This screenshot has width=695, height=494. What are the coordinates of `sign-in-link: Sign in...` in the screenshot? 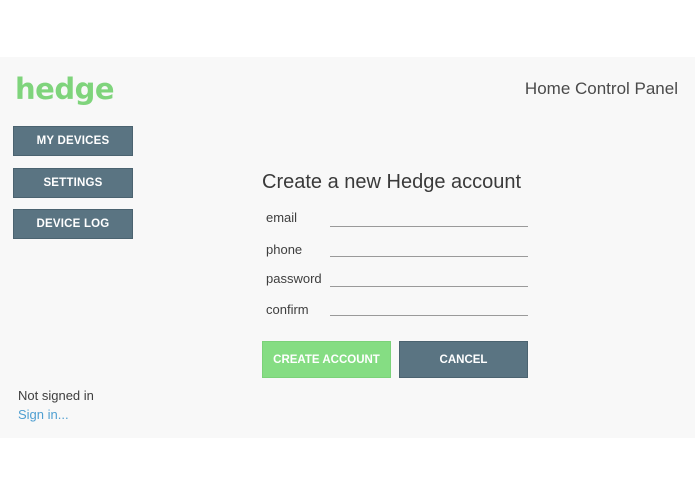 It's located at (43, 414).